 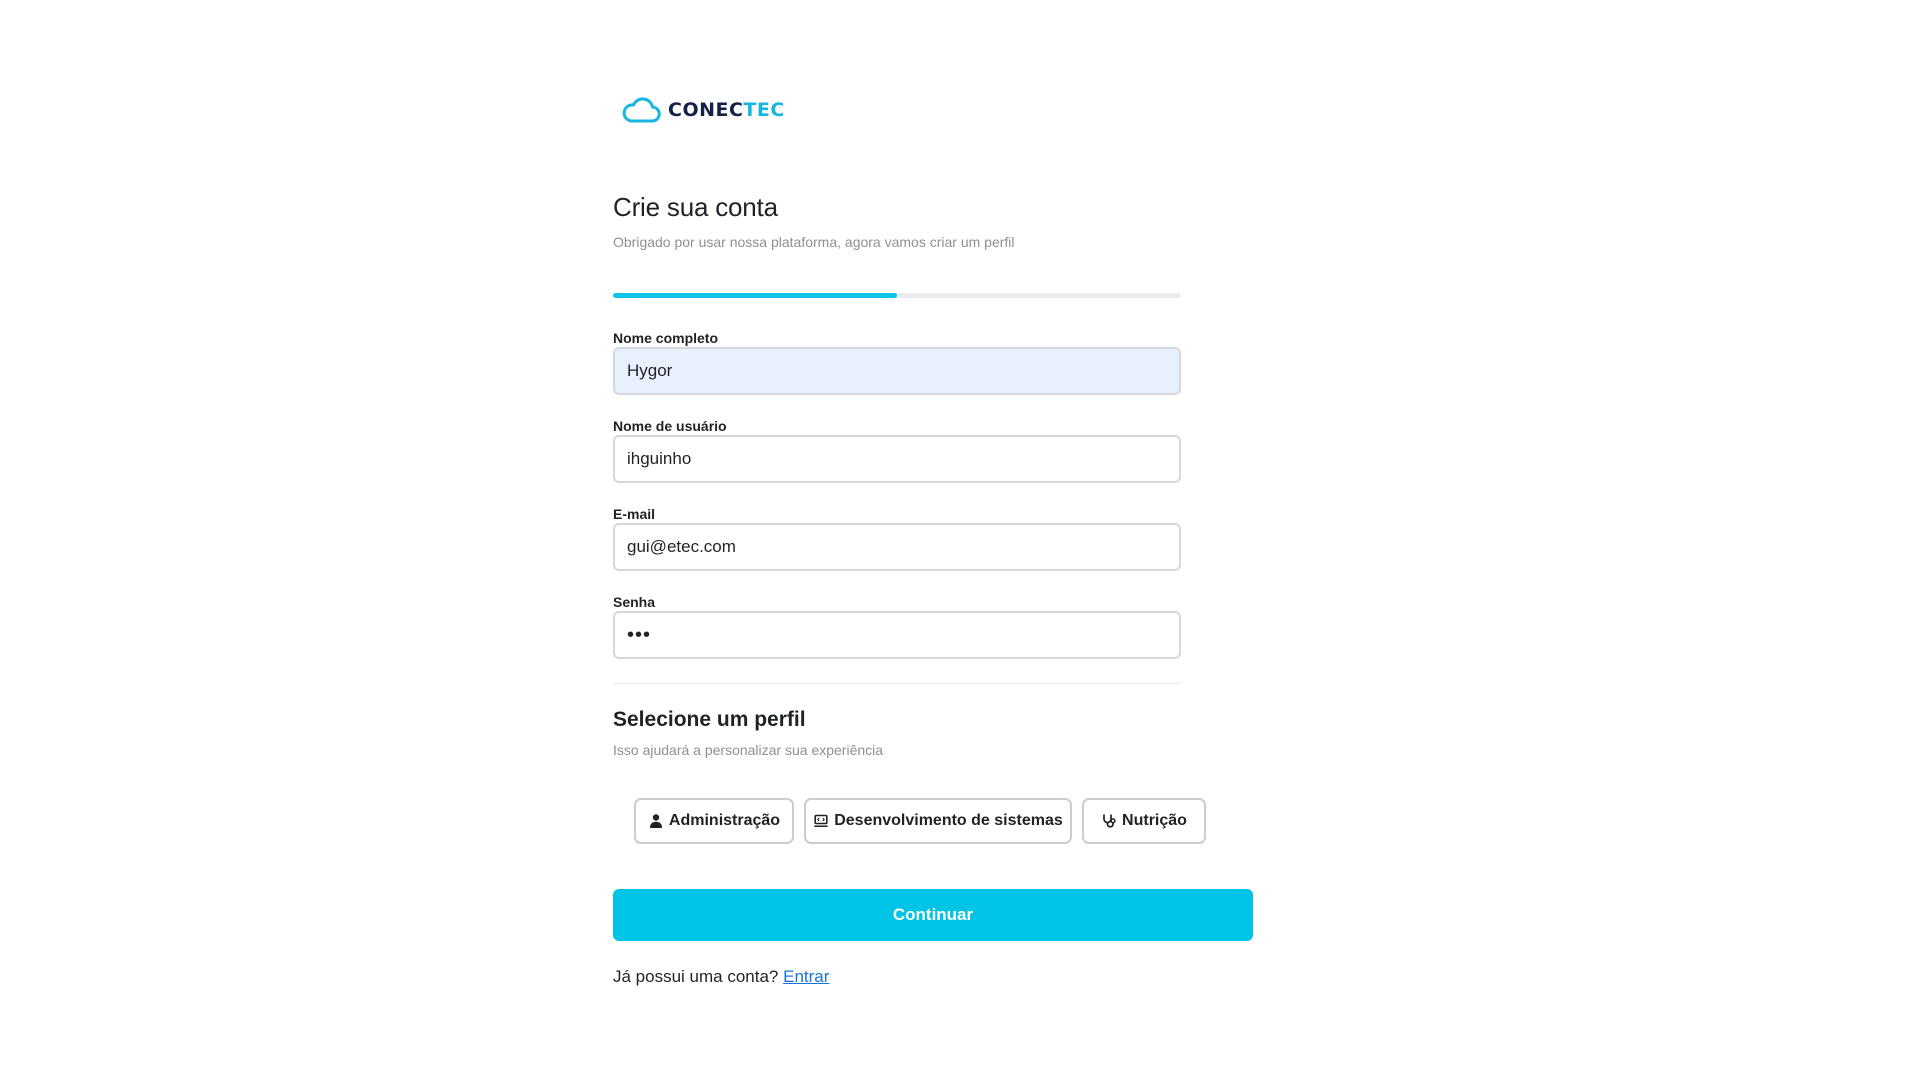 What do you see at coordinates (948, 820) in the screenshot?
I see `profile-option-label: Desenvolvimento de sistemas` at bounding box center [948, 820].